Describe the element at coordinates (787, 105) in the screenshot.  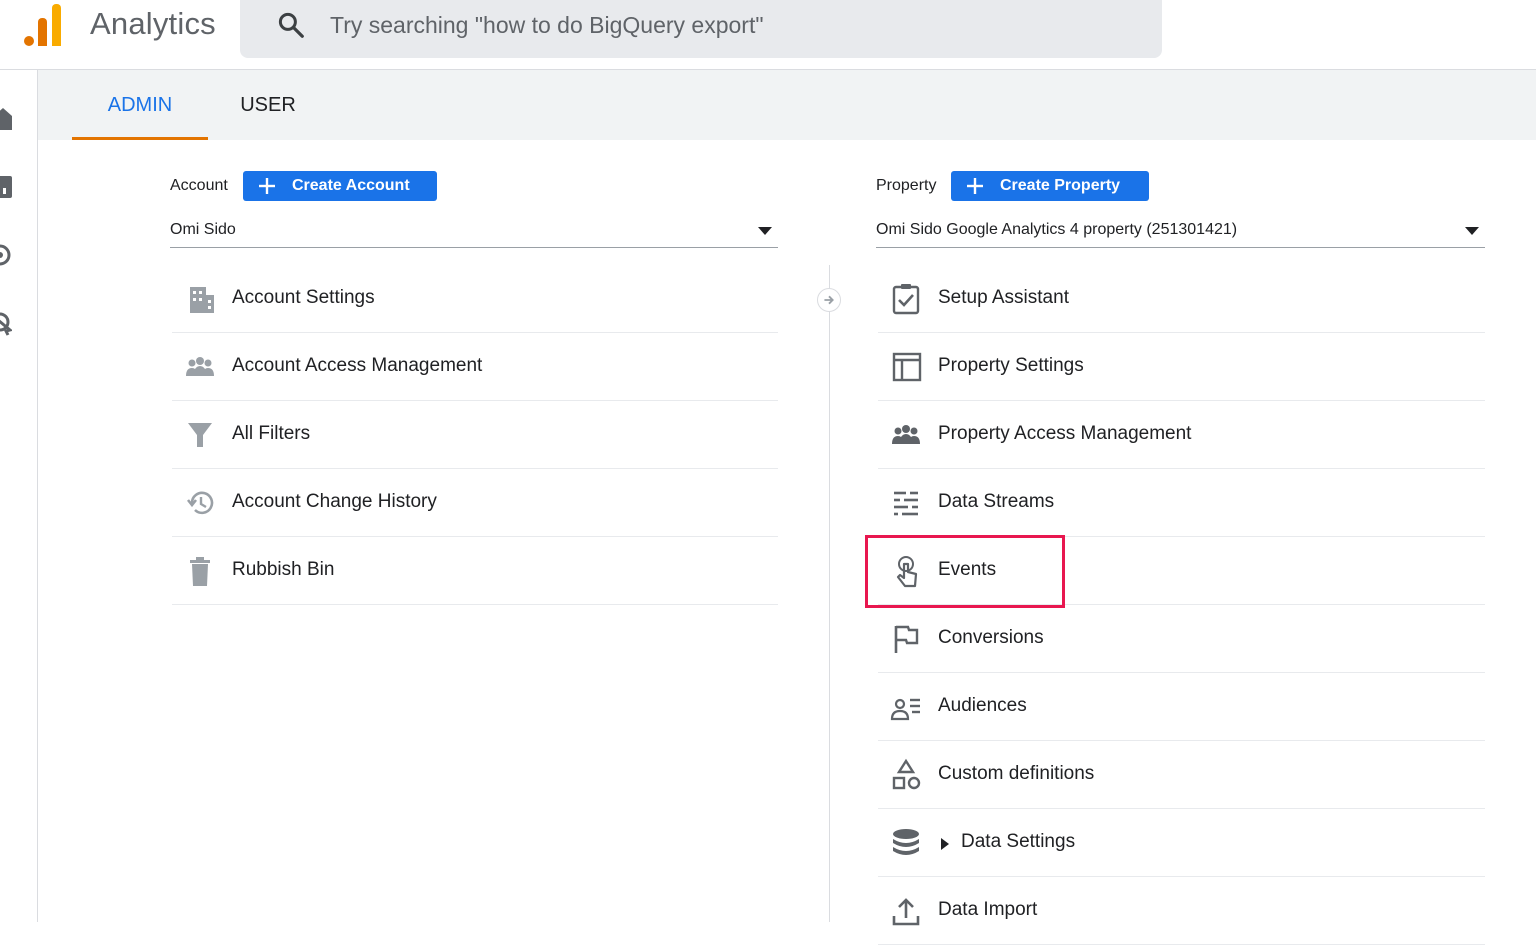
I see `admin-tabs: ADMIN USER` at that location.